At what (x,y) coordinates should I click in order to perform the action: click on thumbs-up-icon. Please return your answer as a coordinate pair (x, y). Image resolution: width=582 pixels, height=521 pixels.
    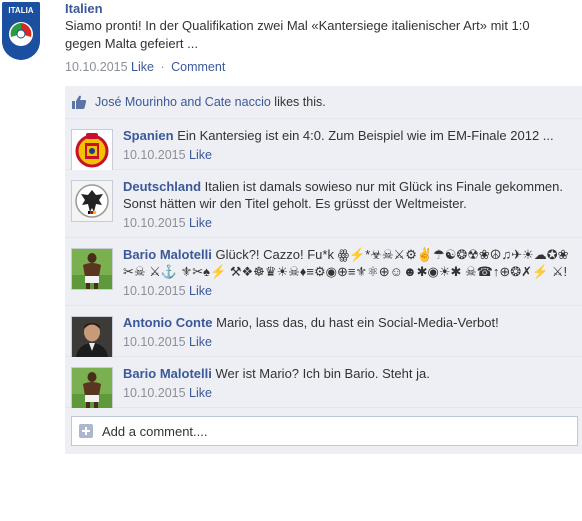
    Looking at the image, I should click on (79, 102).